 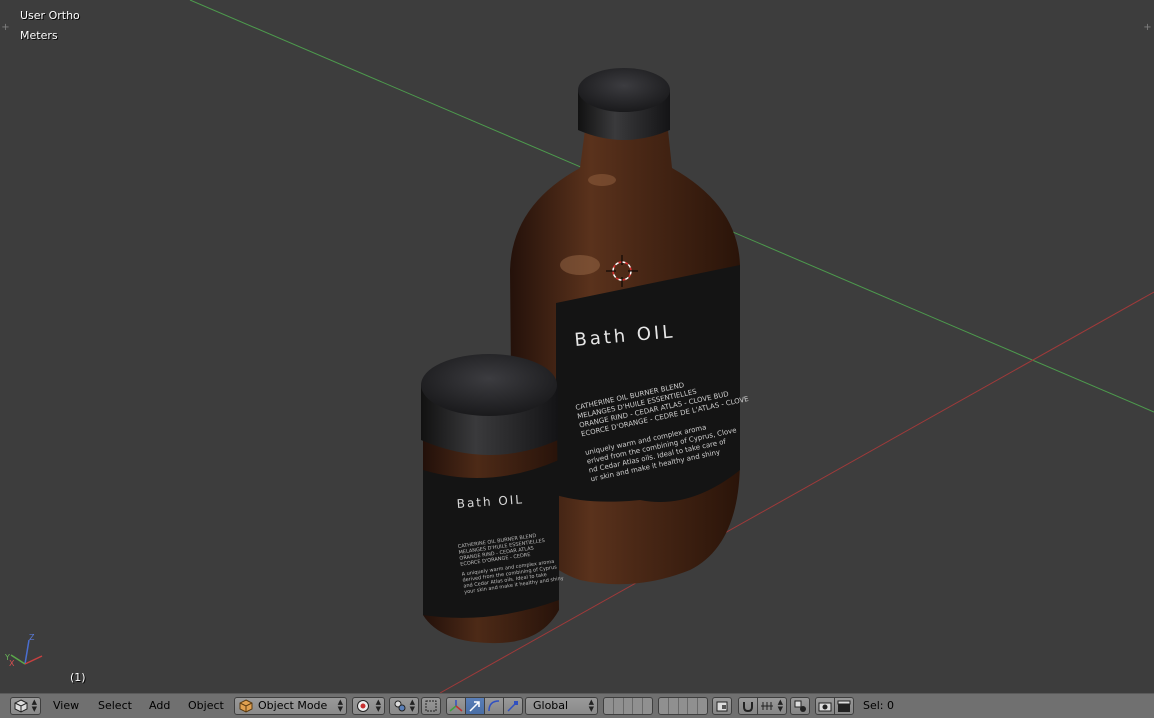 I want to click on object-cube-icon, so click(x=246, y=706).